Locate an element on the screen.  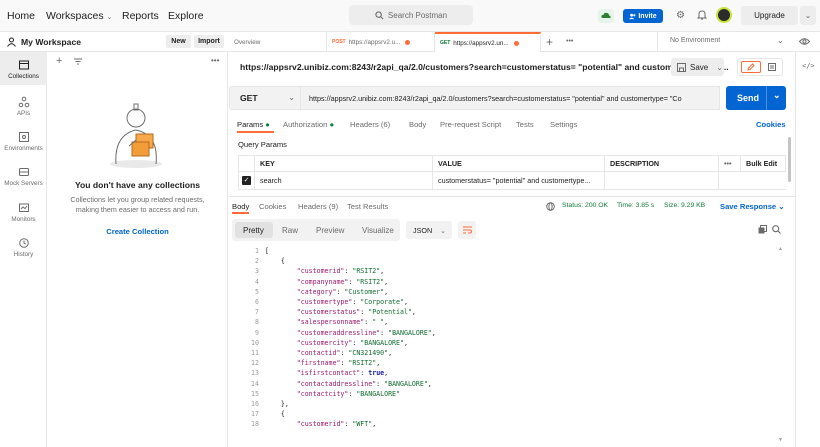
monitors-icon is located at coordinates (23, 207).